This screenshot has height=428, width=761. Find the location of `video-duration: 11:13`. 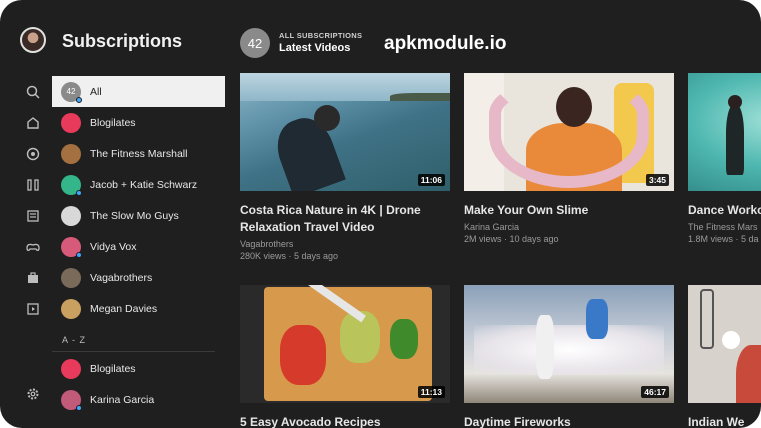

video-duration: 11:13 is located at coordinates (431, 392).